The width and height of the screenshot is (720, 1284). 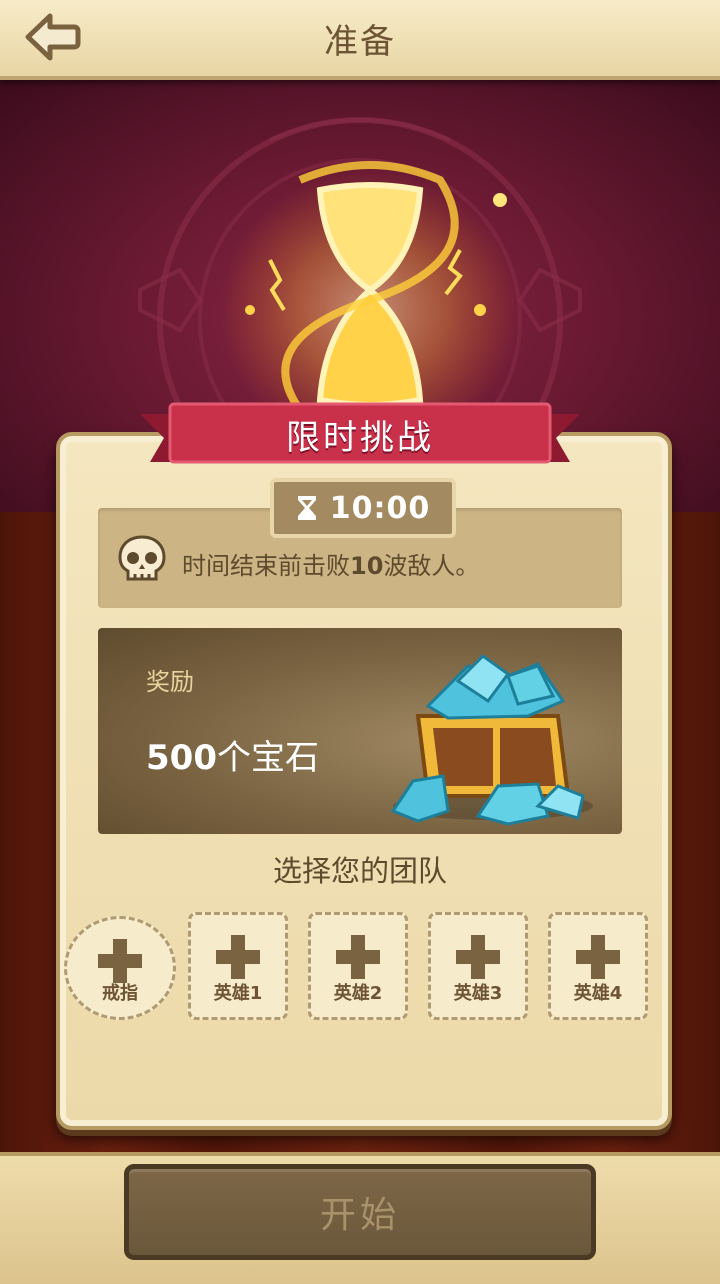 I want to click on start-button: 开始, so click(x=360, y=1212).